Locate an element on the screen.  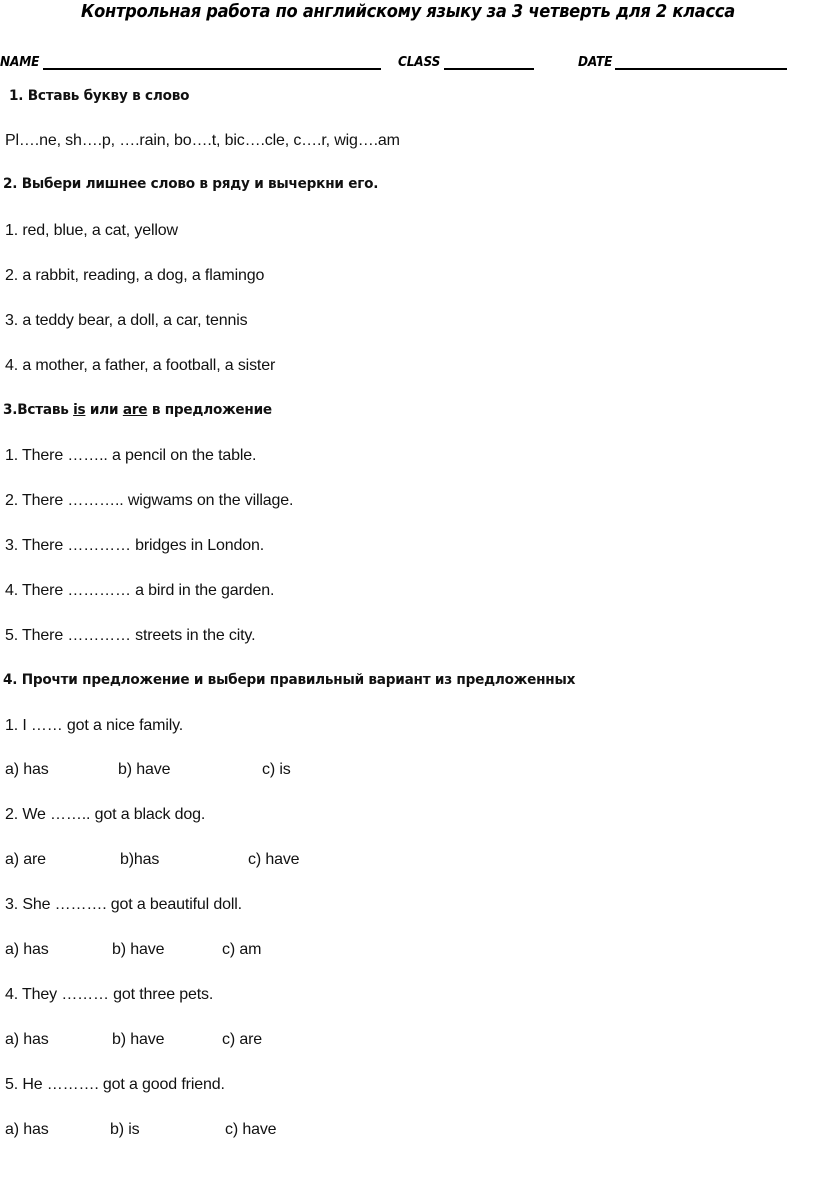
task-4-question-prompt: 2. We …….. got a black dog. is located at coordinates (105, 814).